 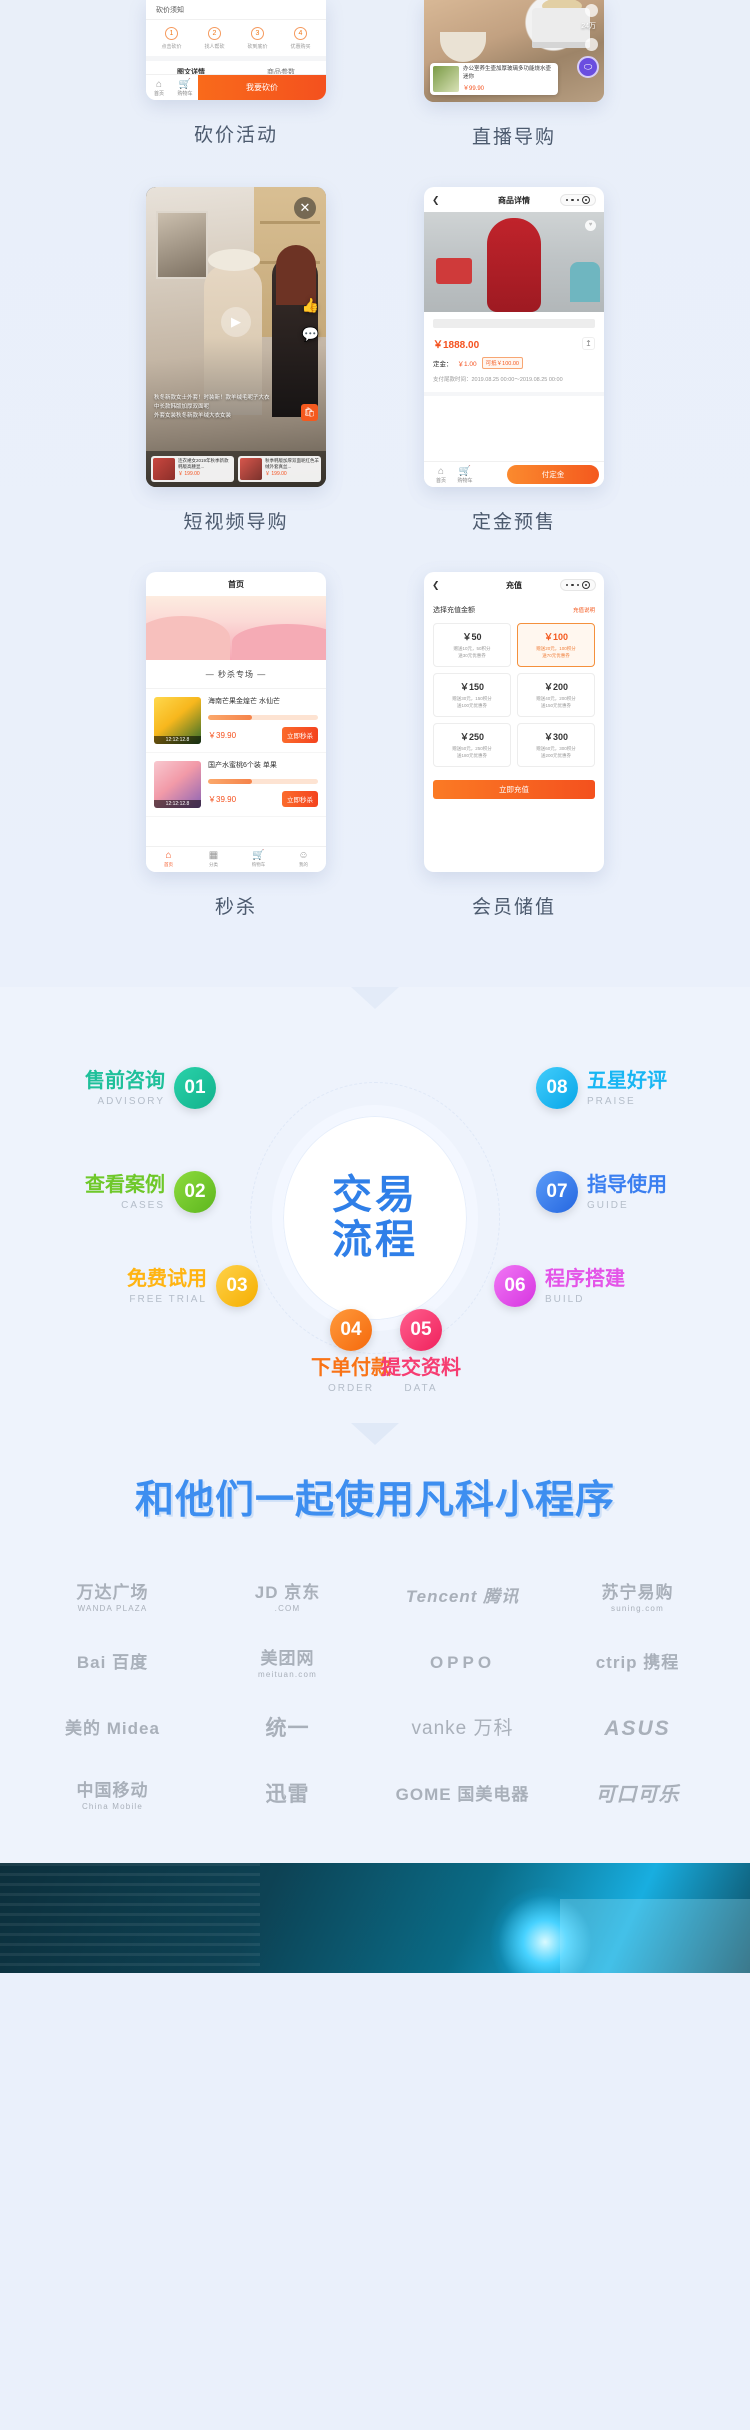 I want to click on flow-node-03: 03 免费试用 FREE TRIAL, so click(x=192, y=1286).